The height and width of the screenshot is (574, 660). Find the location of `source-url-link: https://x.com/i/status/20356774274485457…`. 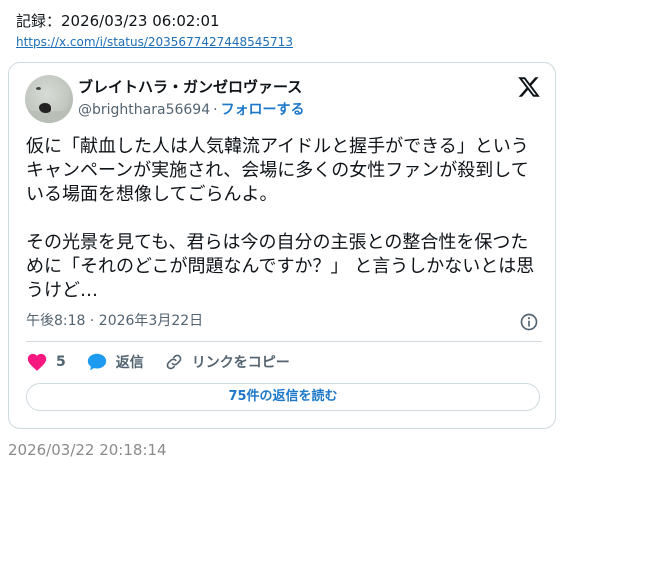

source-url-link: https://x.com/i/status/20356774274485457… is located at coordinates (154, 42).